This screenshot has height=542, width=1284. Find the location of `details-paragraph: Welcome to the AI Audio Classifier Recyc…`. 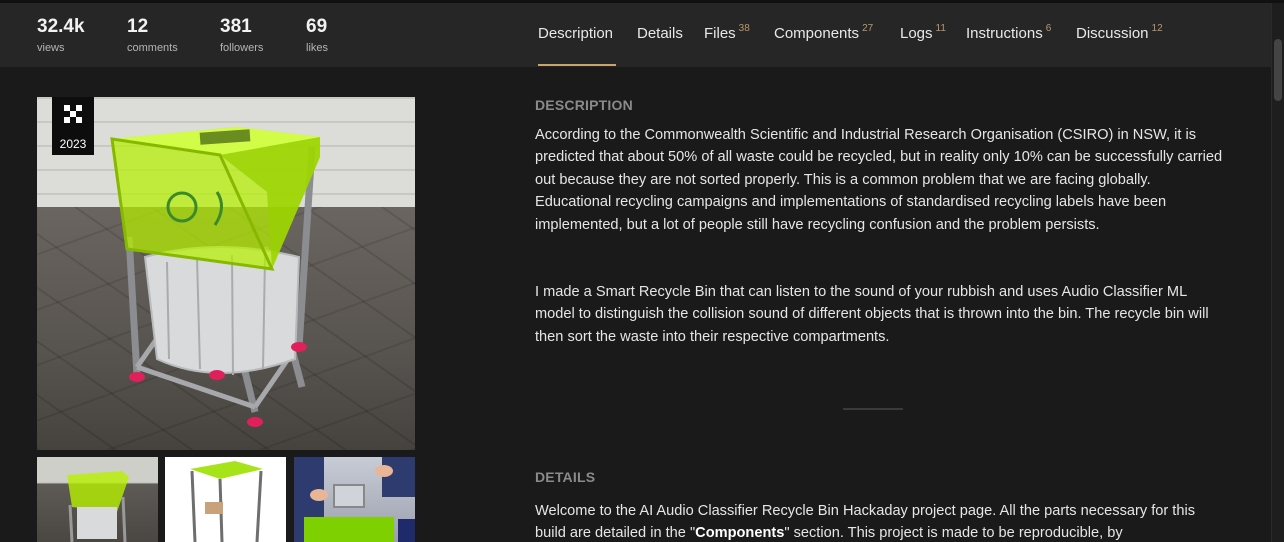

details-paragraph: Welcome to the AI Audio Classifier Recyc… is located at coordinates (880, 521).